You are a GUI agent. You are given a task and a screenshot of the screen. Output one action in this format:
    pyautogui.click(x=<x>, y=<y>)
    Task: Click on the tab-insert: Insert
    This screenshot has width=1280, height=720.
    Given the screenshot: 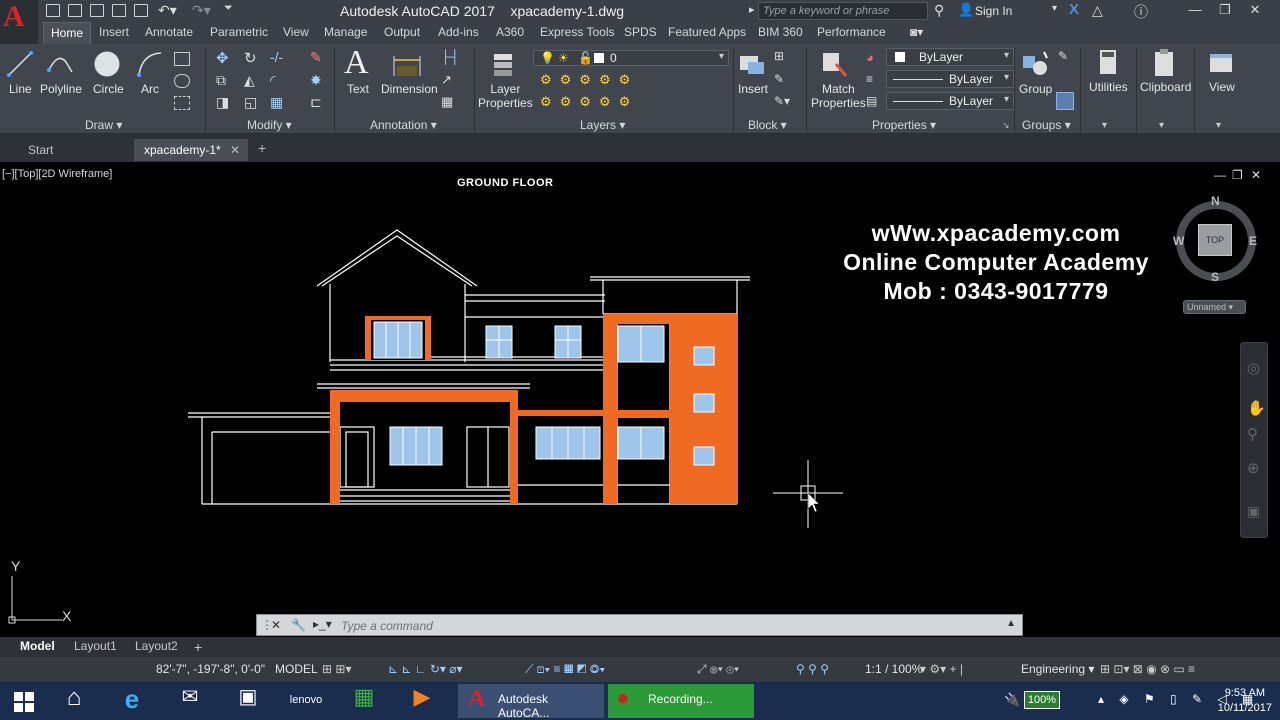 What is the action you would take?
    pyautogui.click(x=114, y=32)
    